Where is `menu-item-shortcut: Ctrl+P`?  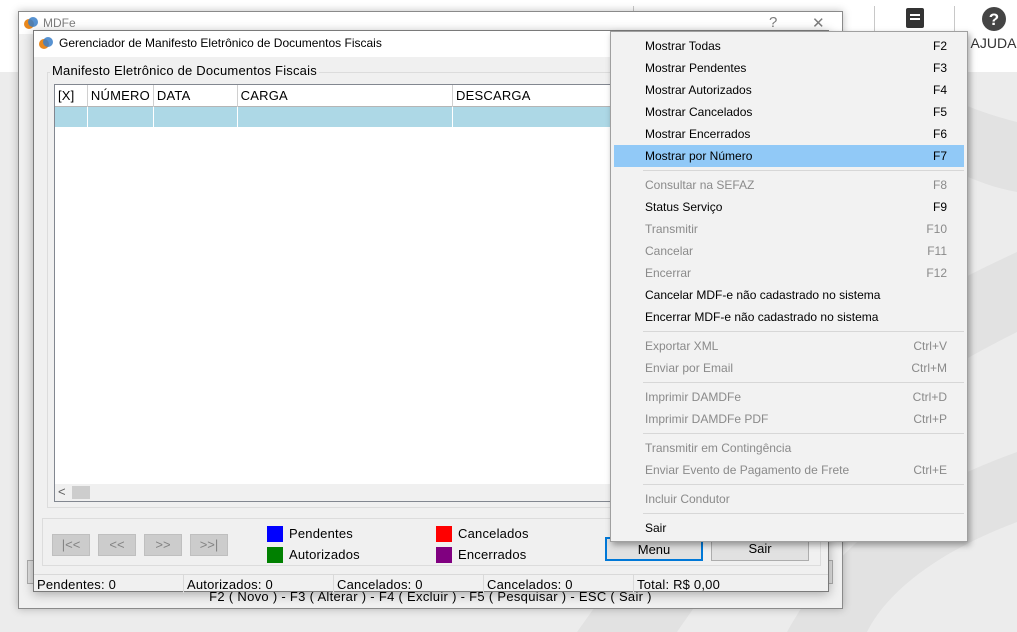 menu-item-shortcut: Ctrl+P is located at coordinates (930, 419).